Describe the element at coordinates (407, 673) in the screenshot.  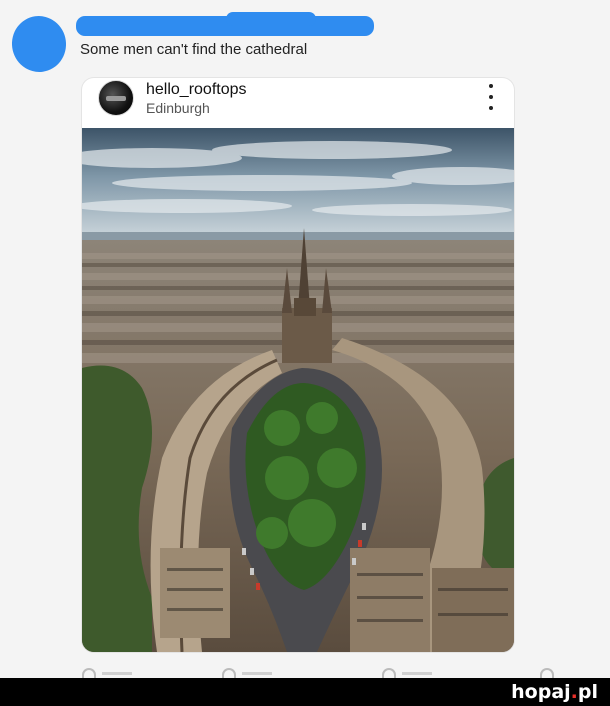
I see `like-icon` at that location.